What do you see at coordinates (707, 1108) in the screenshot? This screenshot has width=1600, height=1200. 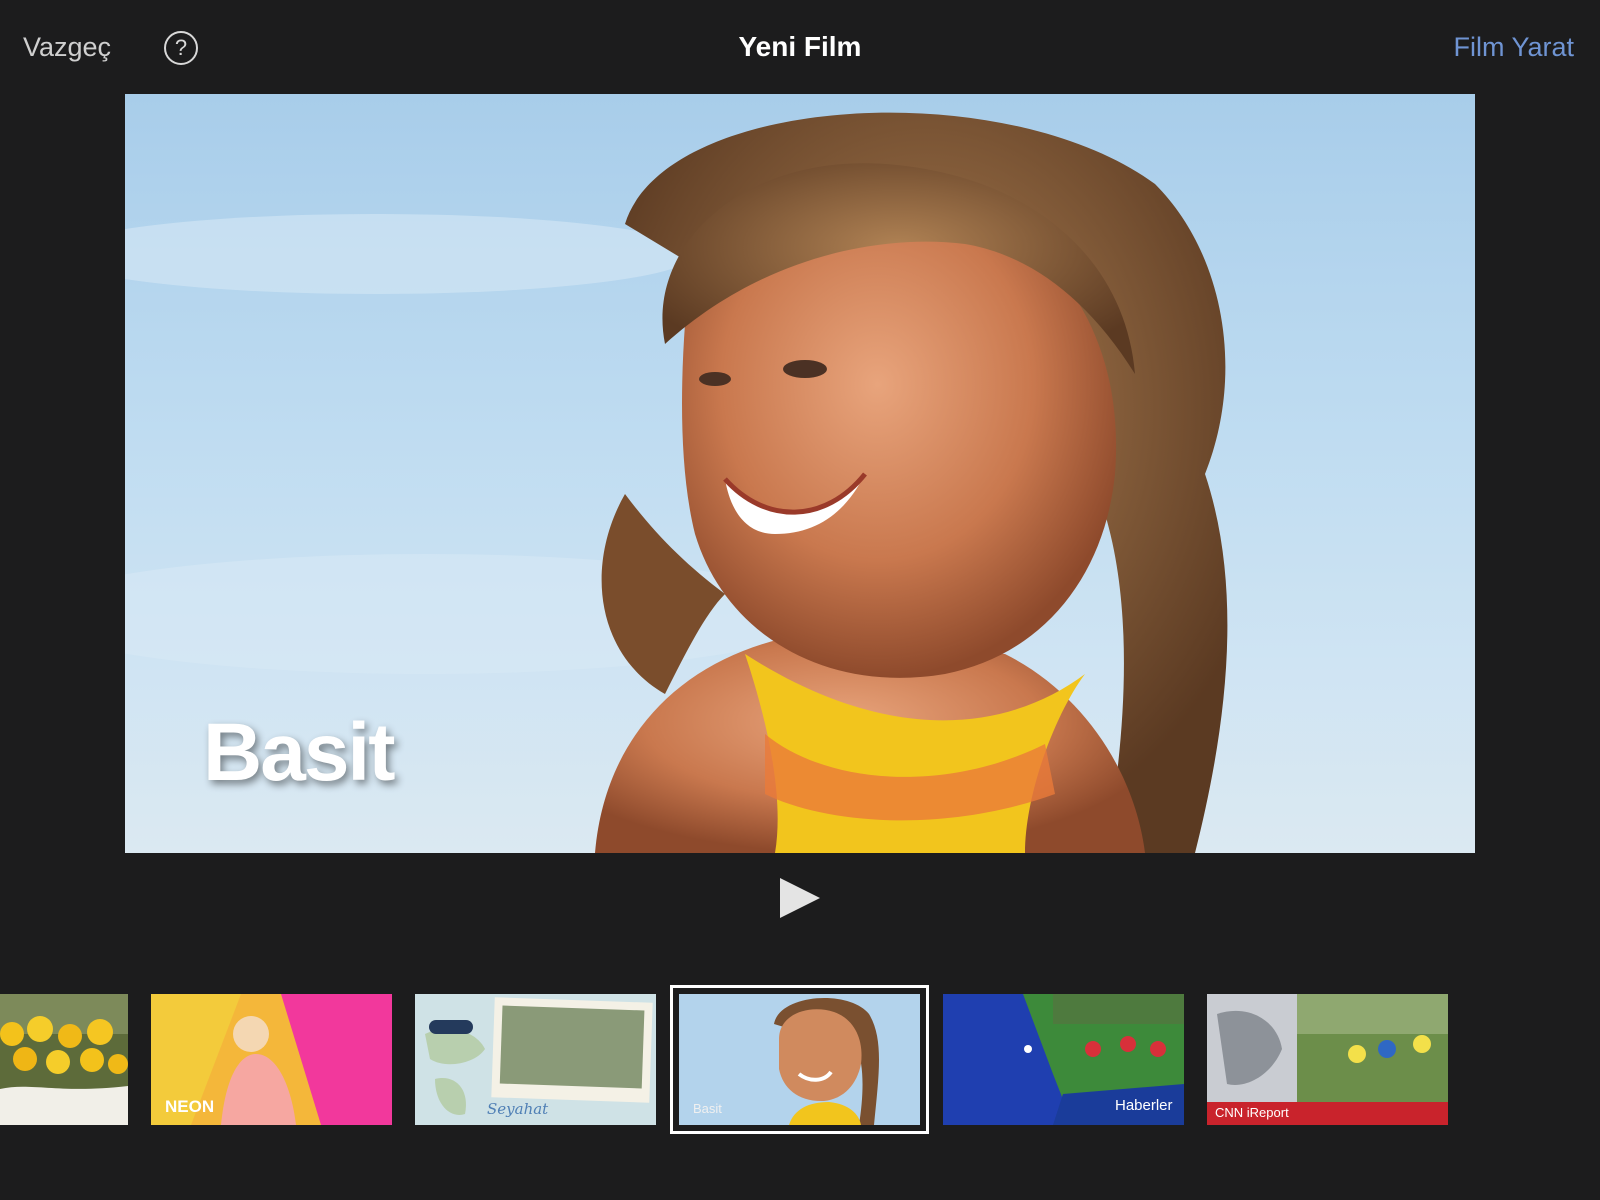 I see `theme-label: Basit` at bounding box center [707, 1108].